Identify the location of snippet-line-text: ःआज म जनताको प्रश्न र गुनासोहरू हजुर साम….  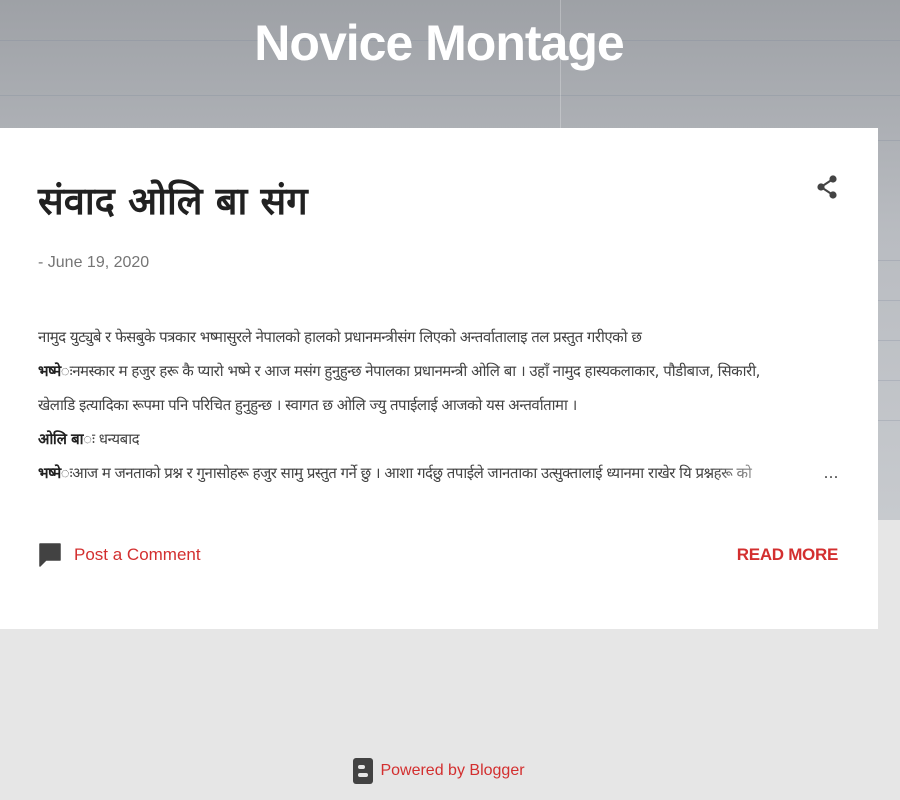
(406, 473).